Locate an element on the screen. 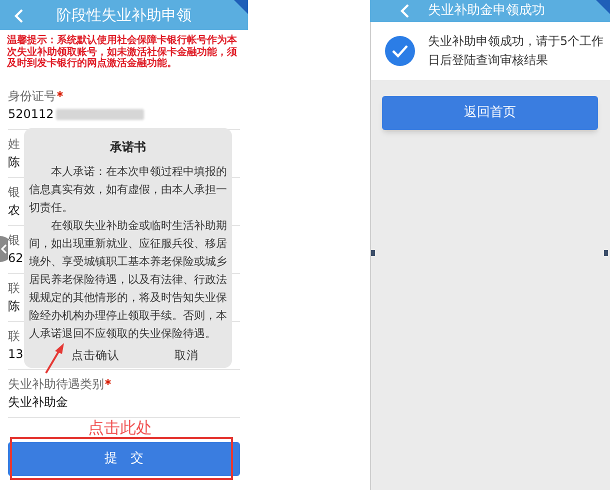  dialog-title: 承诺书 is located at coordinates (128, 147).